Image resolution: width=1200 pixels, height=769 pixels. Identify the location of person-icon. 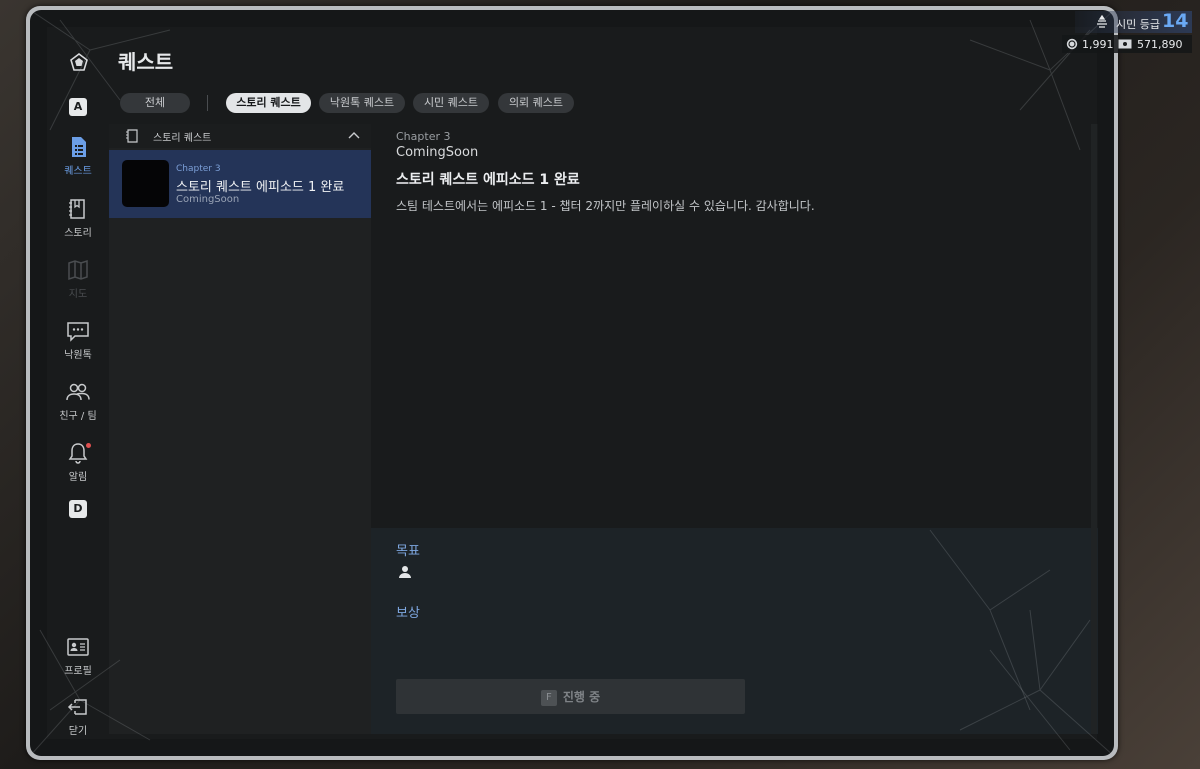
(405, 572).